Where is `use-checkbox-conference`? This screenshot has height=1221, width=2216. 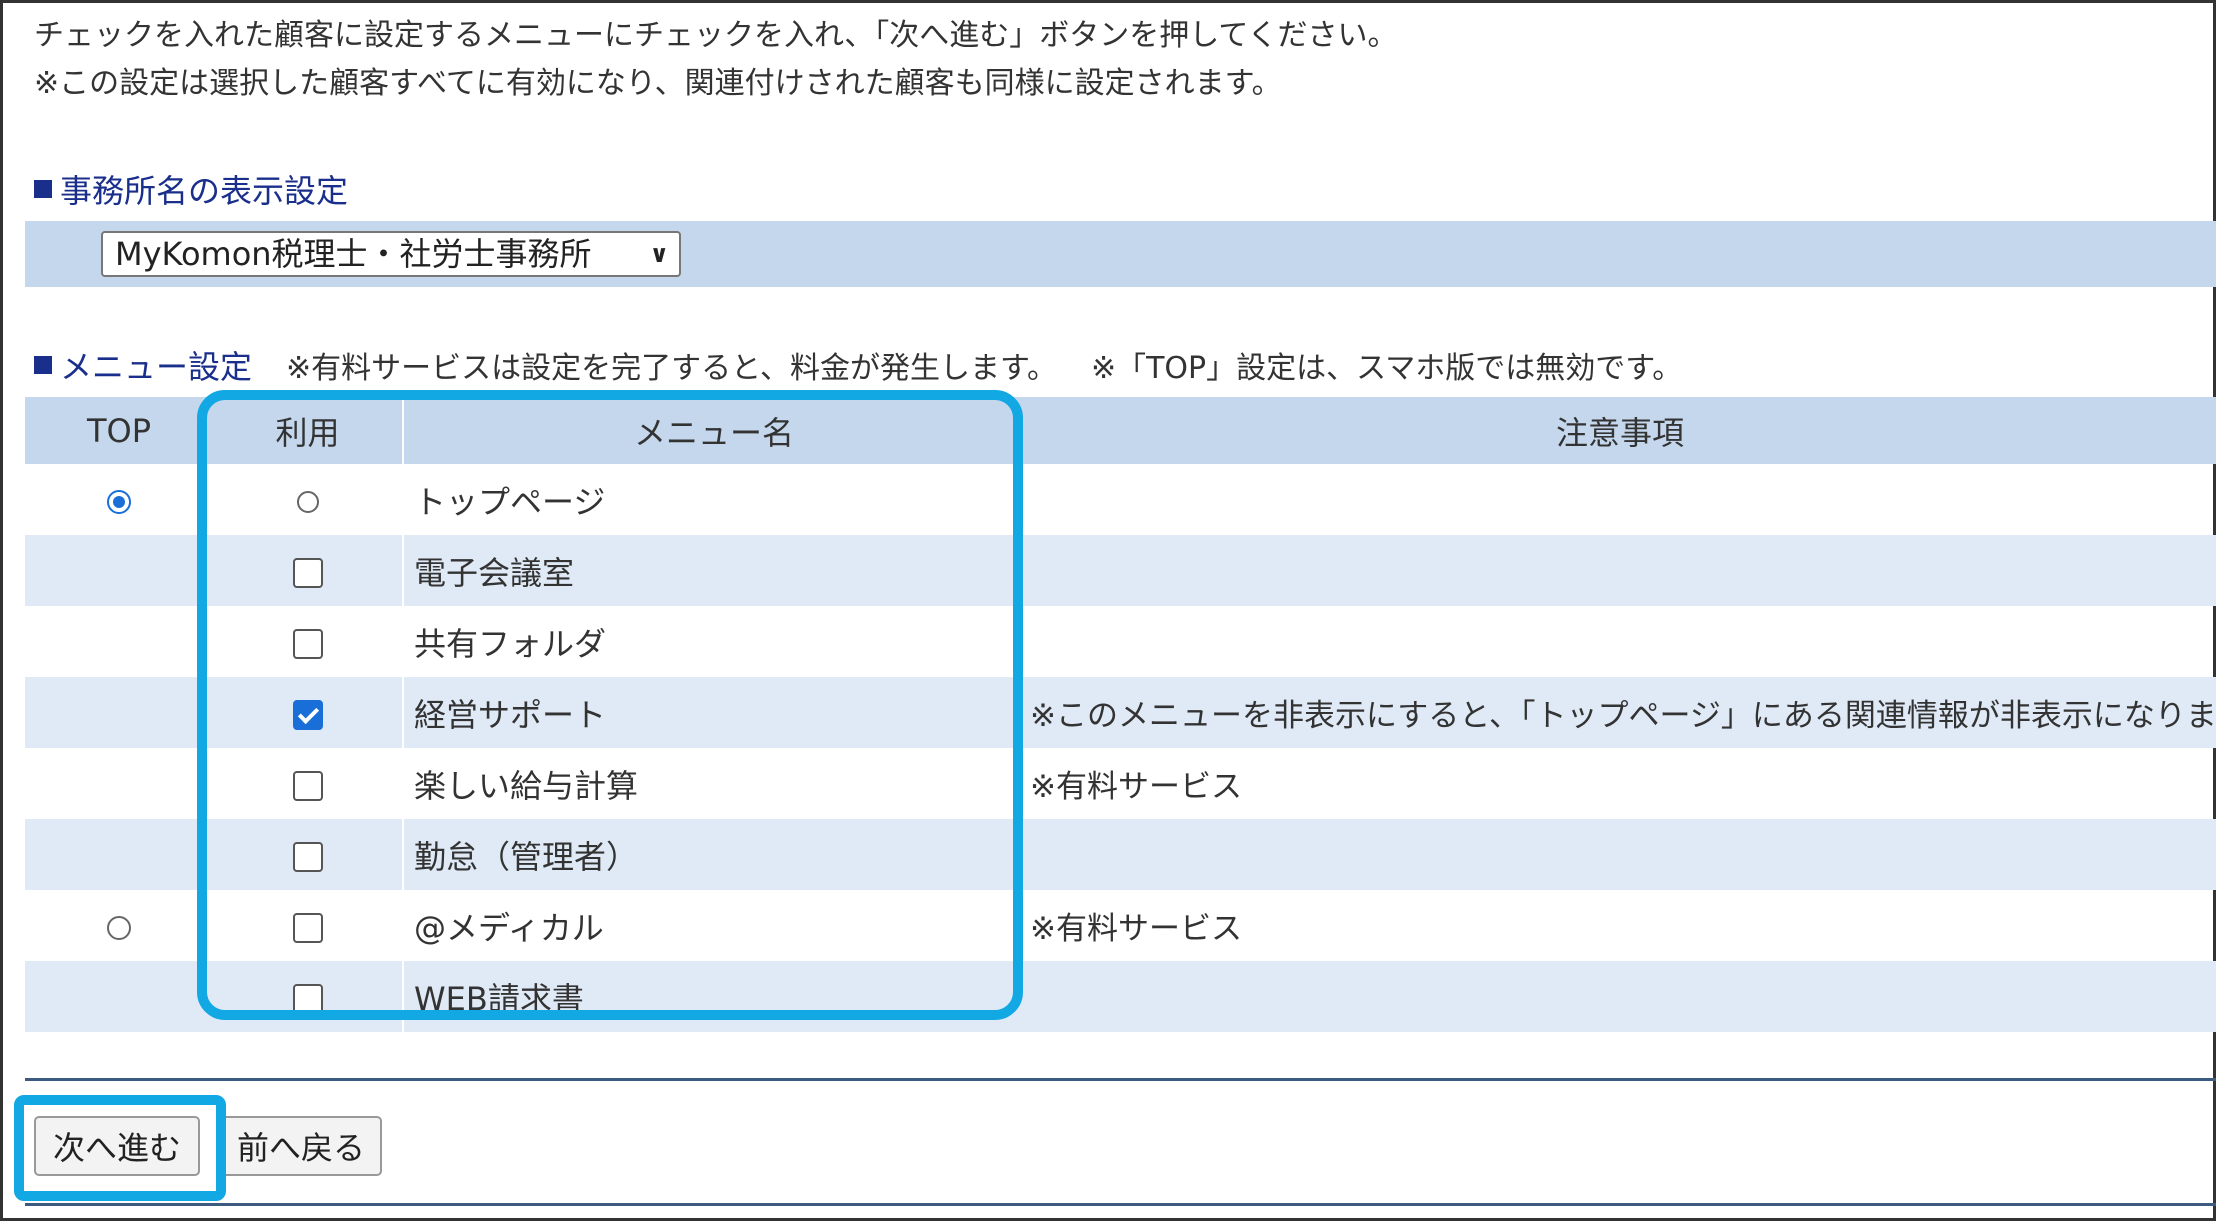 use-checkbox-conference is located at coordinates (307, 572).